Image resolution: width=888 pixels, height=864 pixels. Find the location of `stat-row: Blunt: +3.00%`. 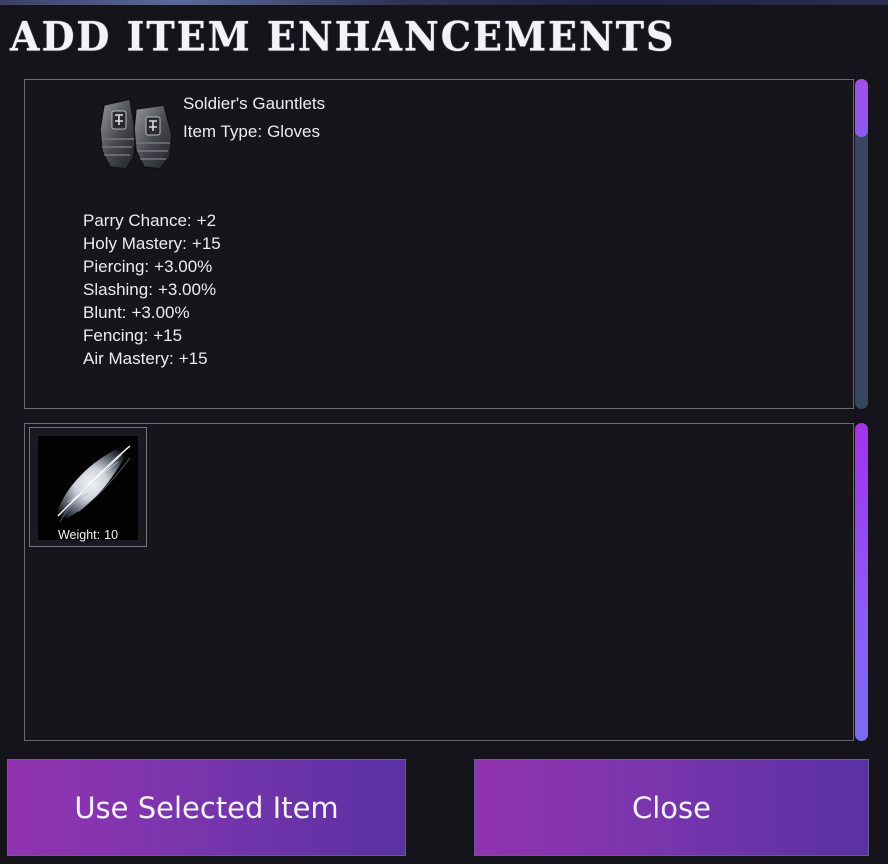

stat-row: Blunt: +3.00% is located at coordinates (152, 312).